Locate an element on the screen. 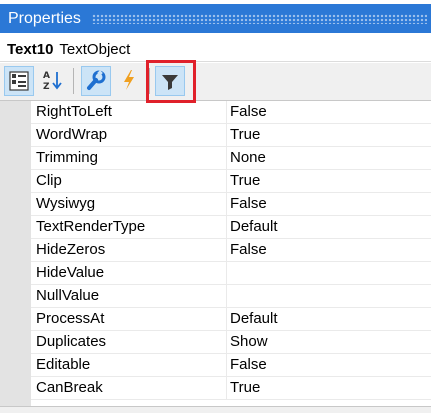  property-row: Wysiwyg False is located at coordinates (231, 204).